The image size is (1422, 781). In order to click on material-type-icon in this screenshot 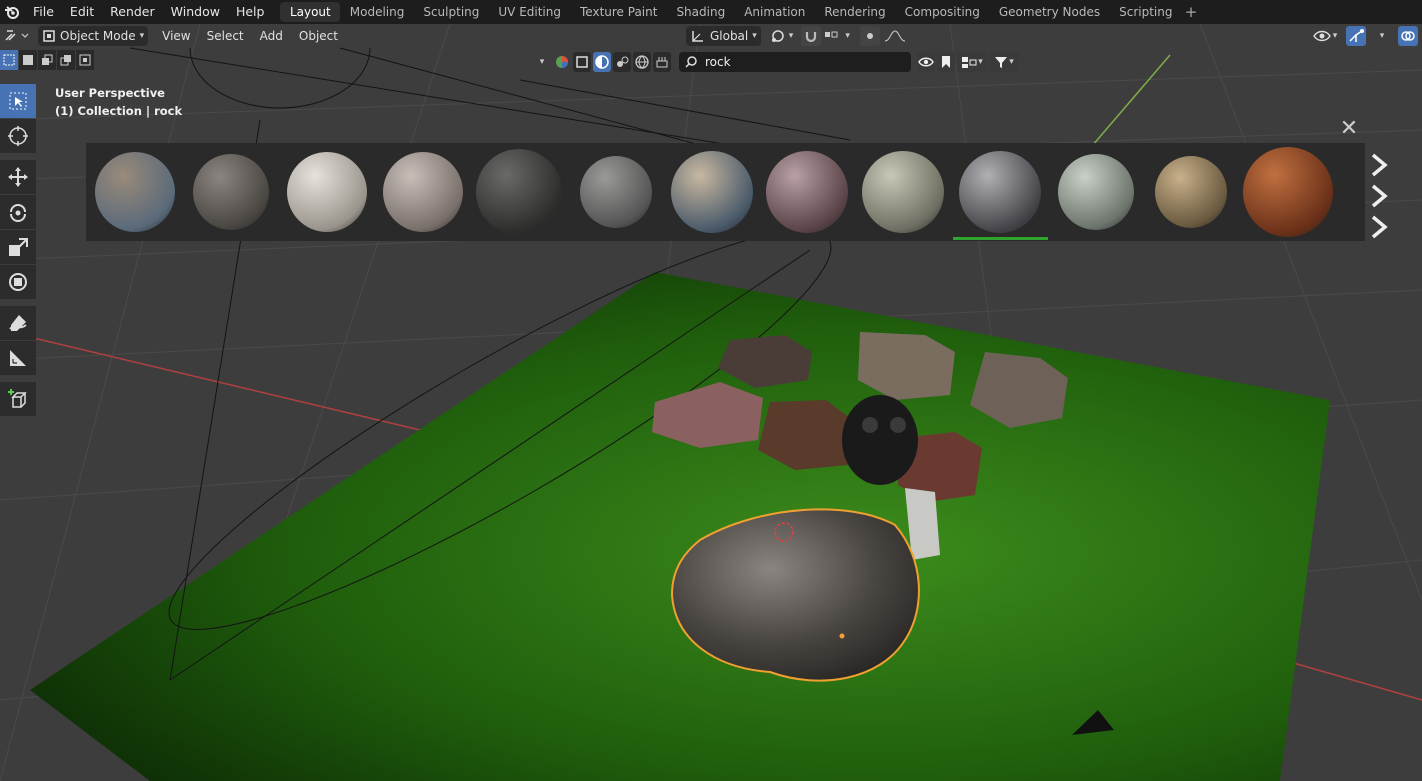, I will do `click(562, 62)`.